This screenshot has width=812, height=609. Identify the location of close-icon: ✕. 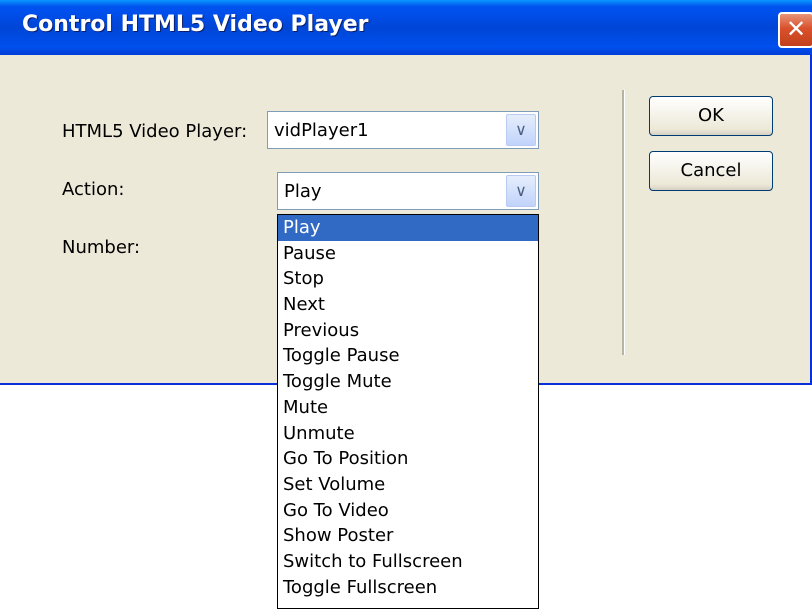
(796, 29).